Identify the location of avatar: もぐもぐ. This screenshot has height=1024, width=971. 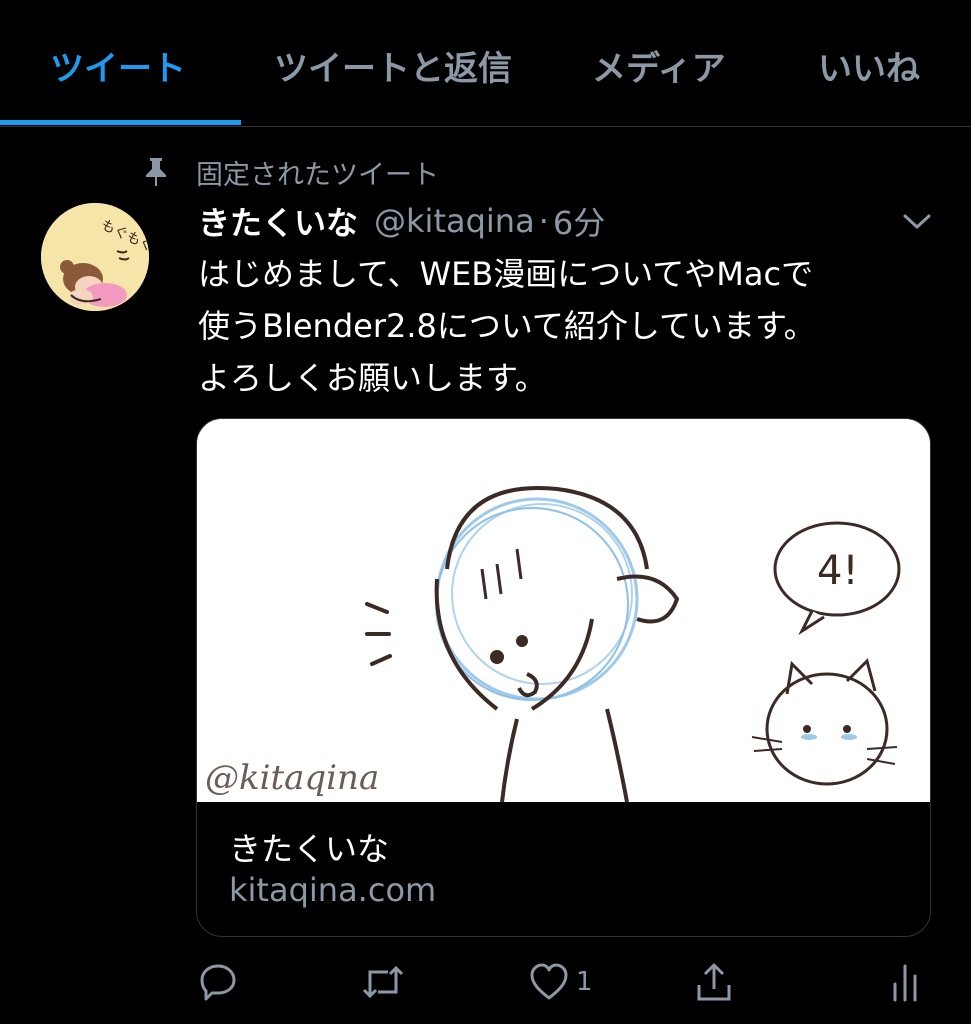
(95, 257).